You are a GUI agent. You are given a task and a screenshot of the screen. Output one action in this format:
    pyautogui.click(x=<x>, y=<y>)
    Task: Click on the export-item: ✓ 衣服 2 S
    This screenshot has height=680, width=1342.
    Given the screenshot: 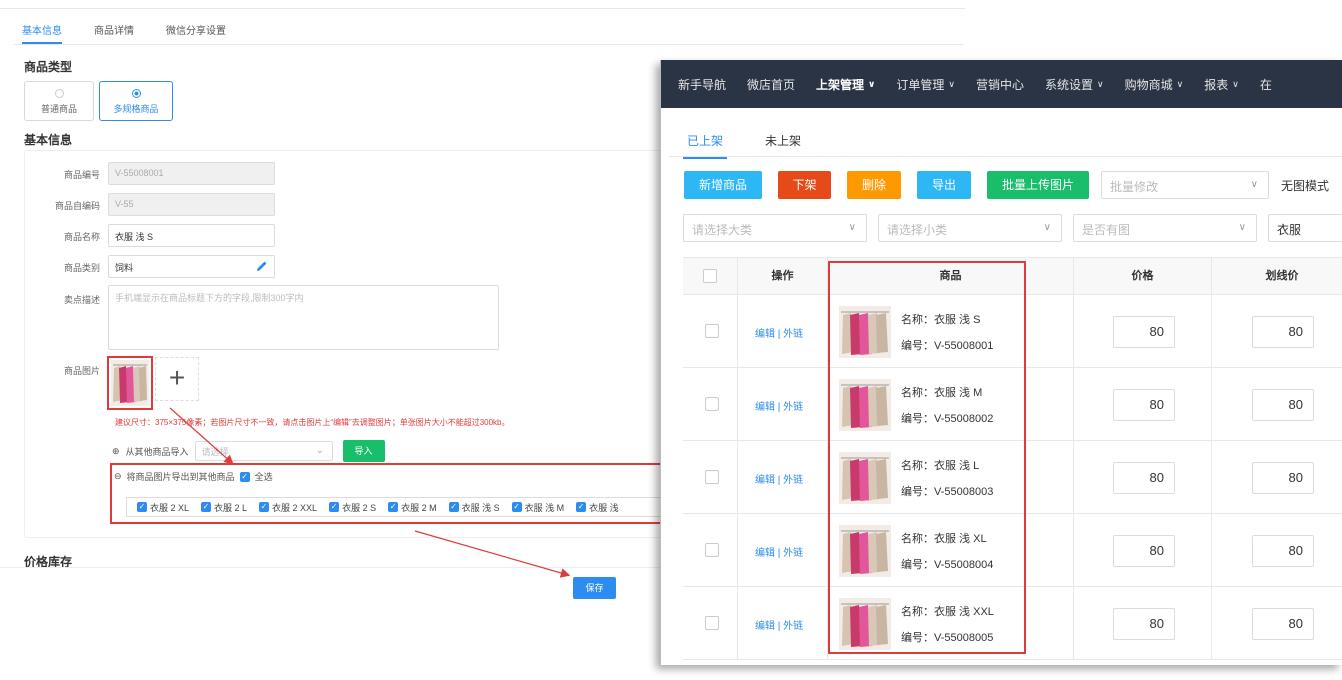 What is the action you would take?
    pyautogui.click(x=352, y=507)
    